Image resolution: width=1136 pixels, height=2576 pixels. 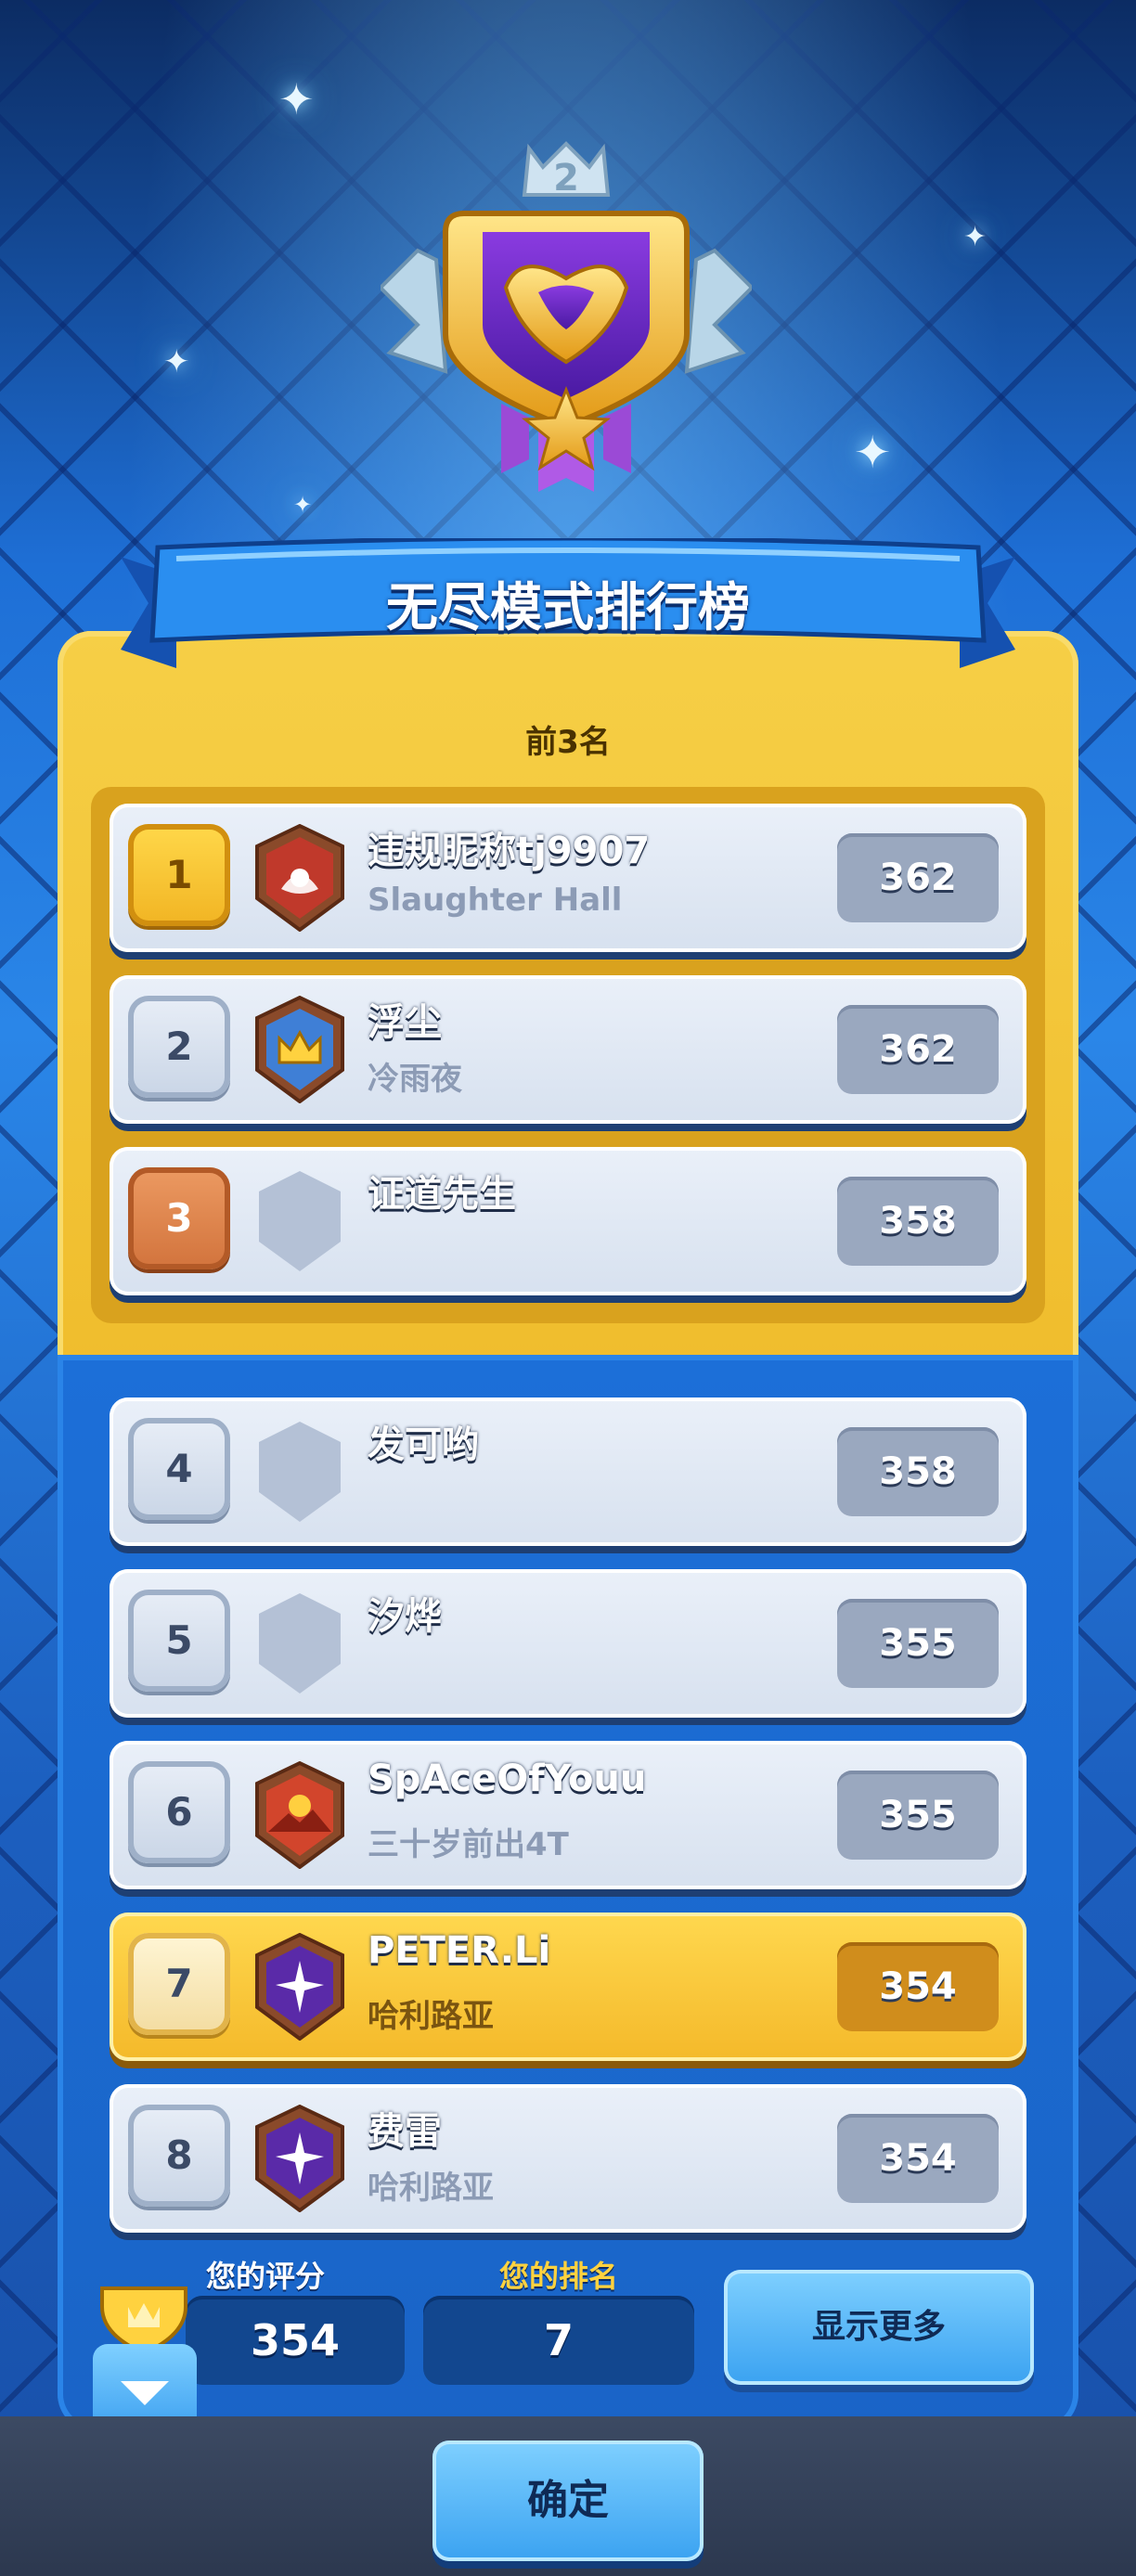 What do you see at coordinates (559, 2277) in the screenshot?
I see `your-rank-label: 您的排名` at bounding box center [559, 2277].